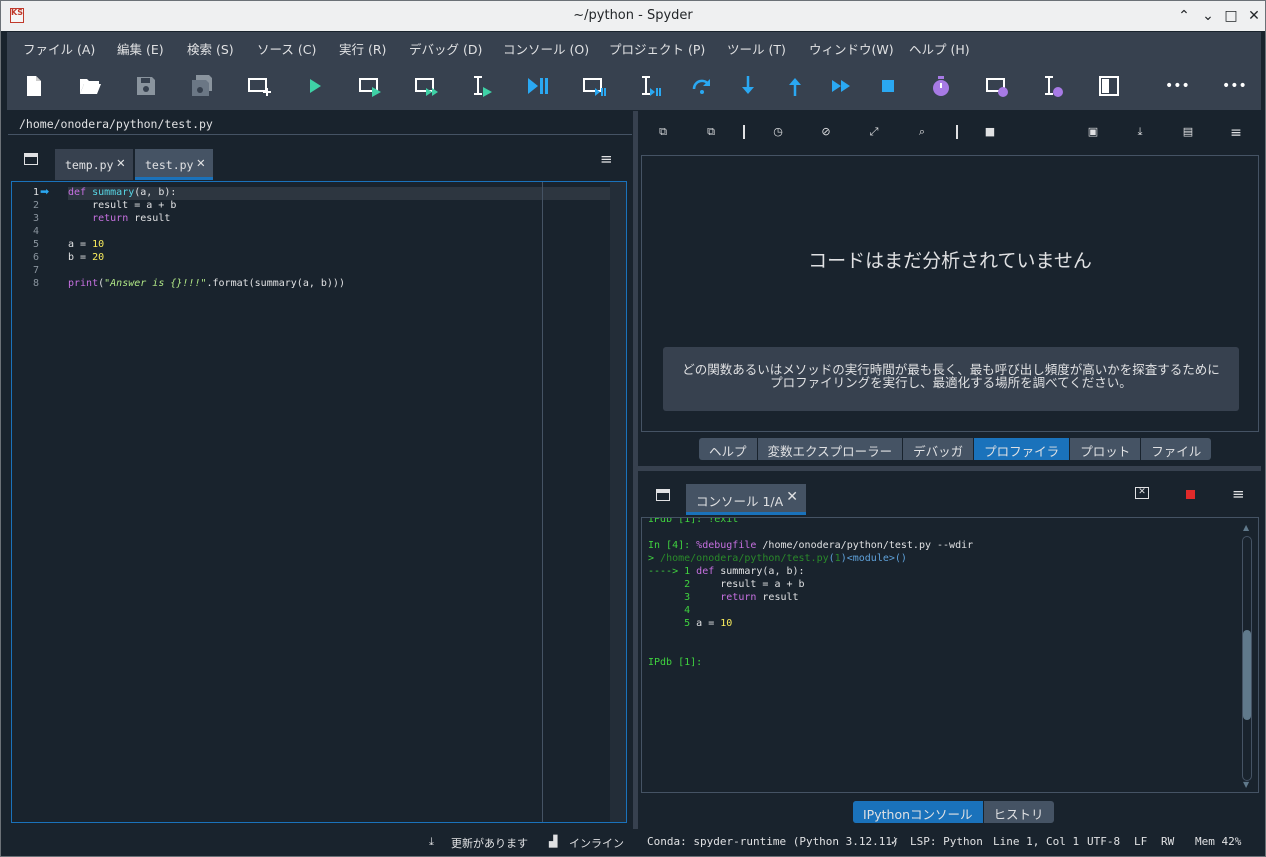 The width and height of the screenshot is (1266, 857). Describe the element at coordinates (672, 584) in the screenshot. I see `console-token: 2` at that location.